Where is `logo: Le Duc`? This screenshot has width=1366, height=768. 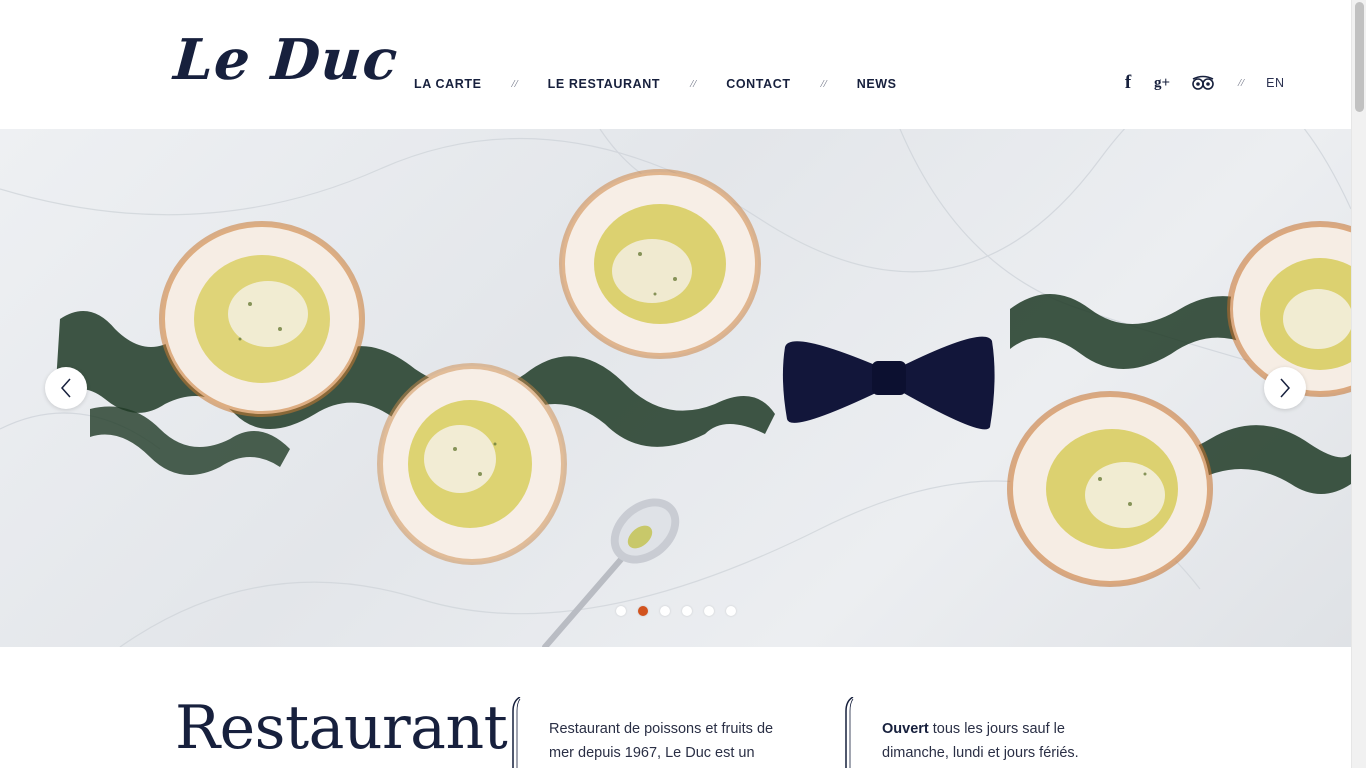 logo: Le Duc is located at coordinates (286, 60).